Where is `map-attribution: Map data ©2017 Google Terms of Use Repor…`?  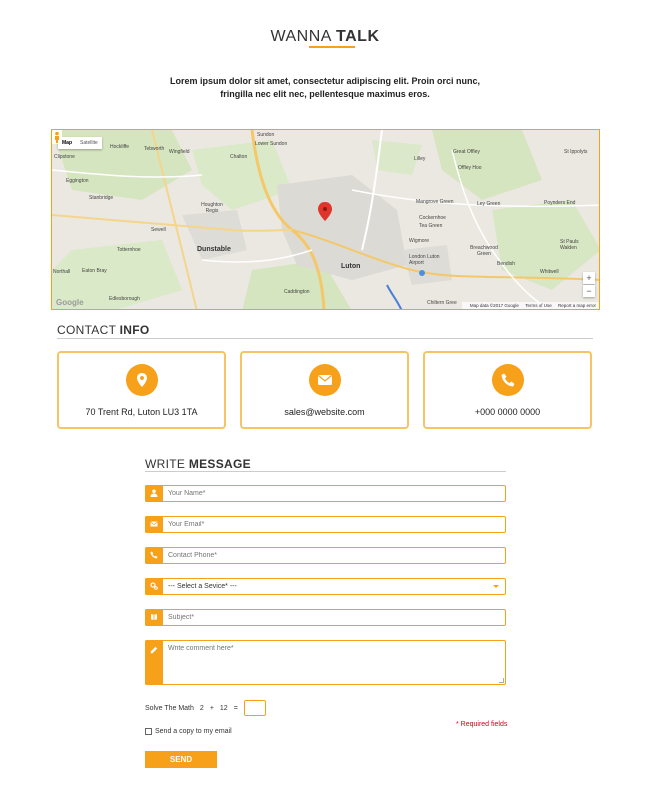 map-attribution: Map data ©2017 Google Terms of Use Repor… is located at coordinates (530, 305).